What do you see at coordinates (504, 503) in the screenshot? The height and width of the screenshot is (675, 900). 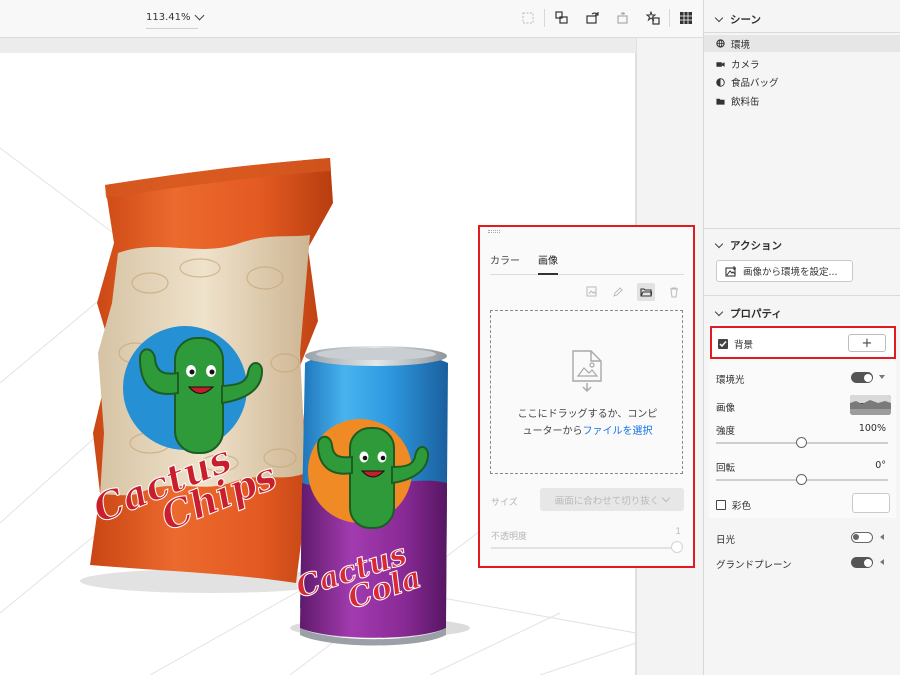 I see `size-label: サイズ` at bounding box center [504, 503].